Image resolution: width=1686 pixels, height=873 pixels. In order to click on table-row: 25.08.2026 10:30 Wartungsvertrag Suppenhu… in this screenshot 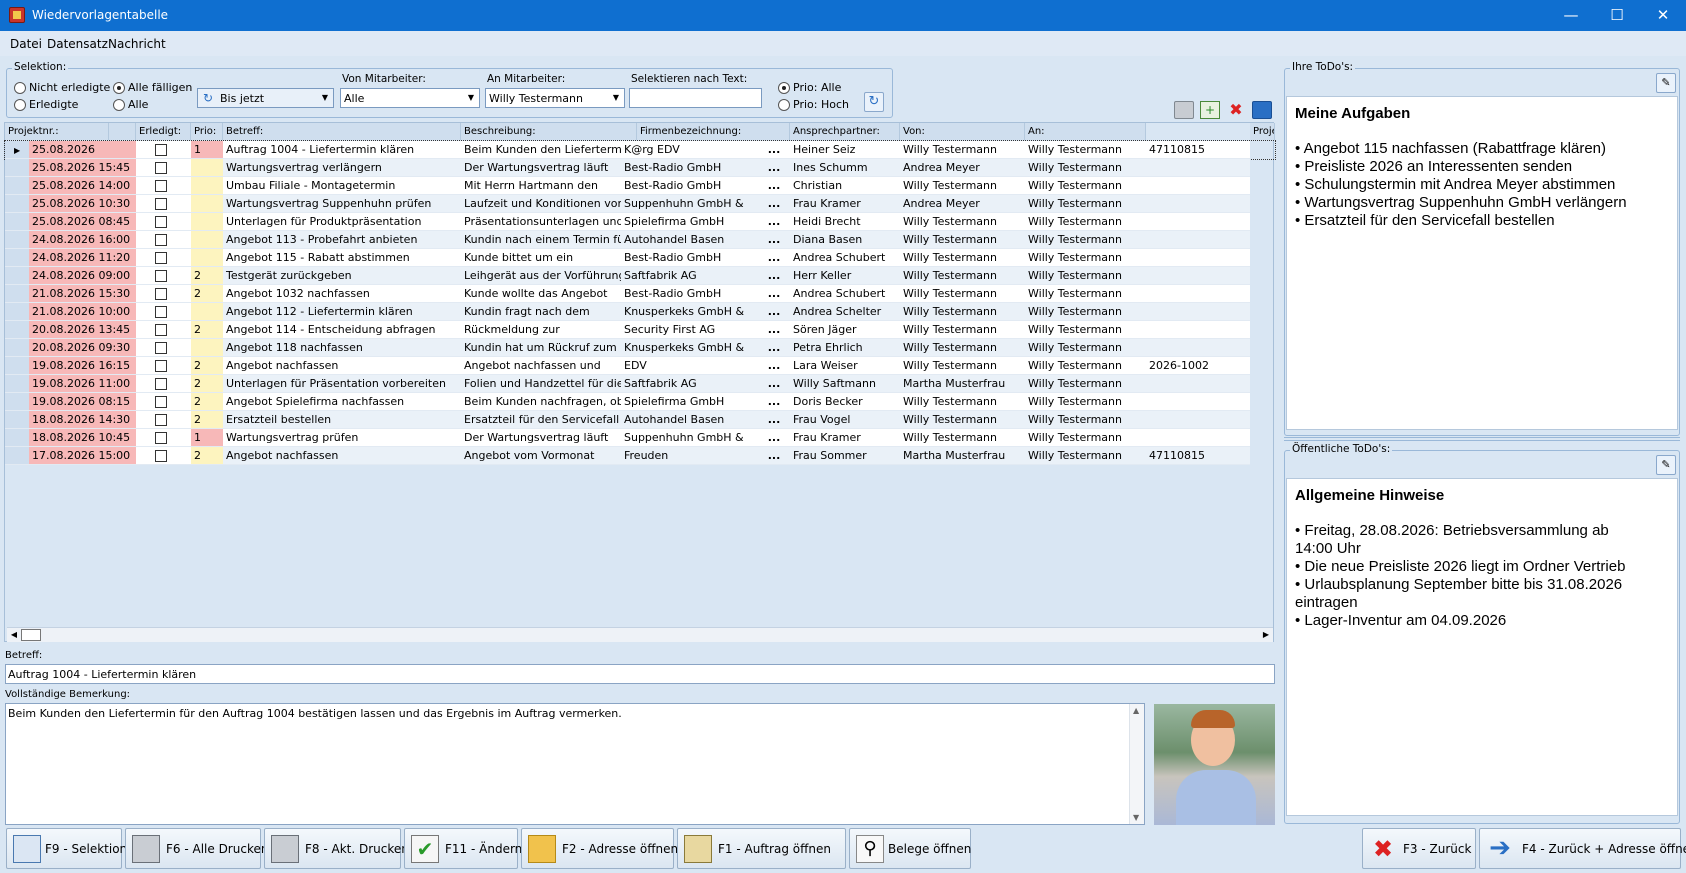, I will do `click(640, 204)`.